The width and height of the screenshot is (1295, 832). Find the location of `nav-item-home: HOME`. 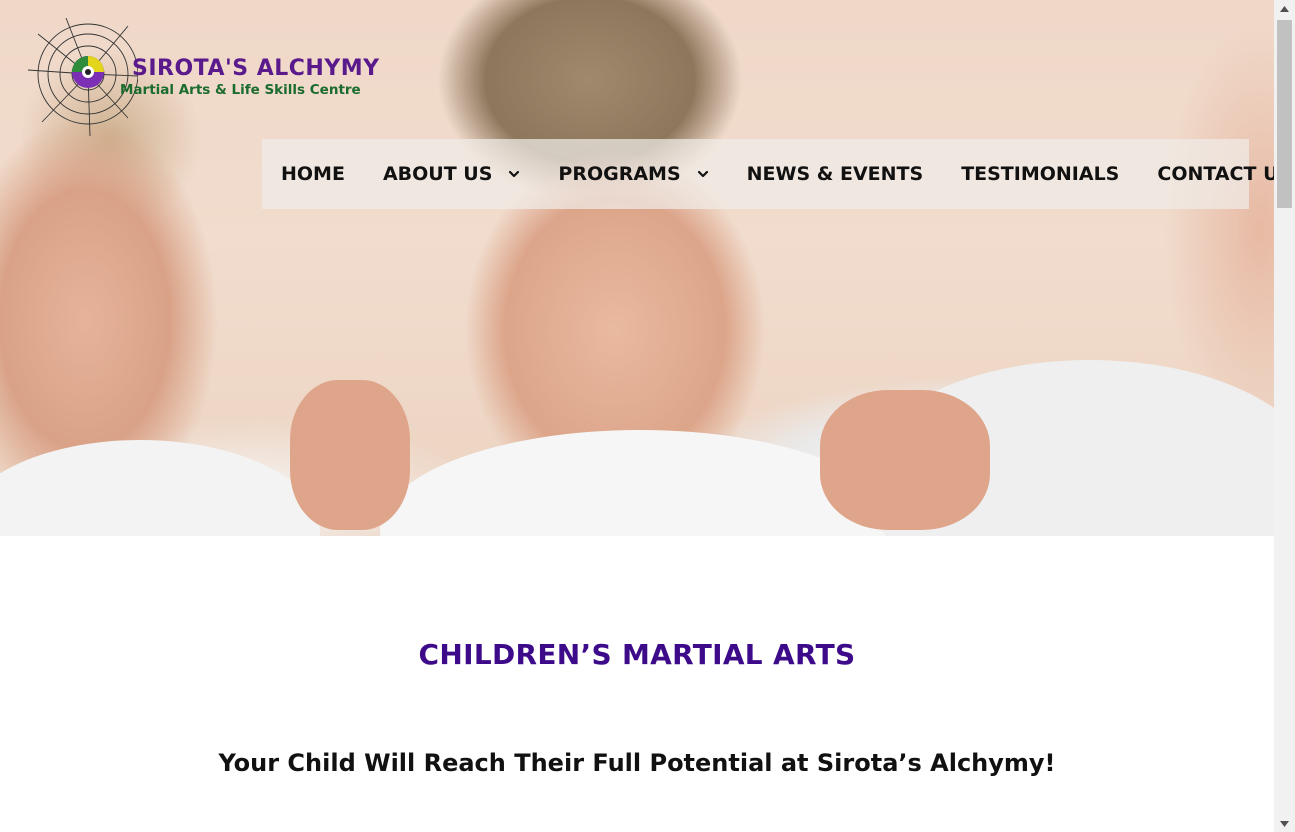

nav-item-home: HOME is located at coordinates (313, 174).